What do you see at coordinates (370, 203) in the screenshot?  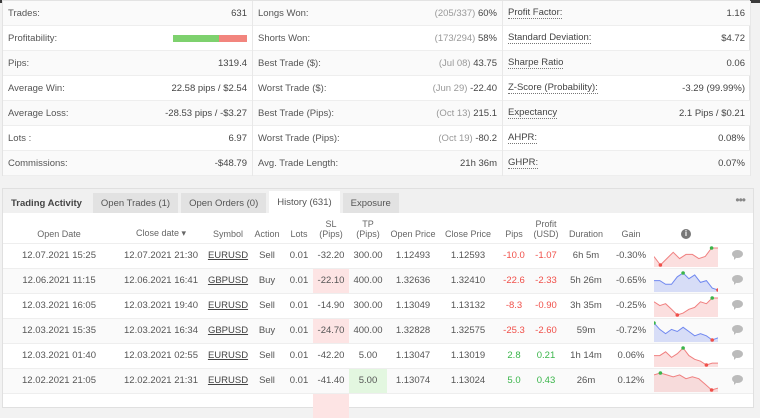 I see `tab-exposure-3: Exposure` at bounding box center [370, 203].